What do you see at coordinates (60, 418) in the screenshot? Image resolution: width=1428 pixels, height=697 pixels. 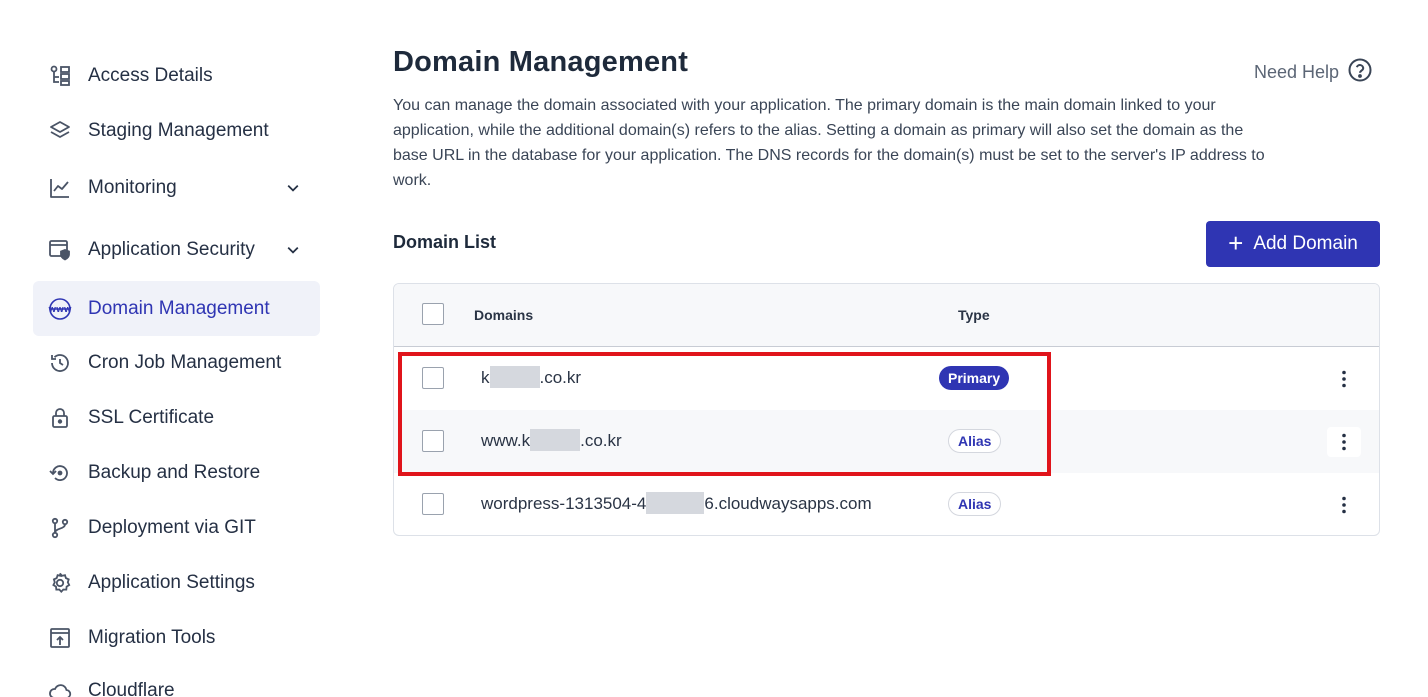 I see `lock-icon` at bounding box center [60, 418].